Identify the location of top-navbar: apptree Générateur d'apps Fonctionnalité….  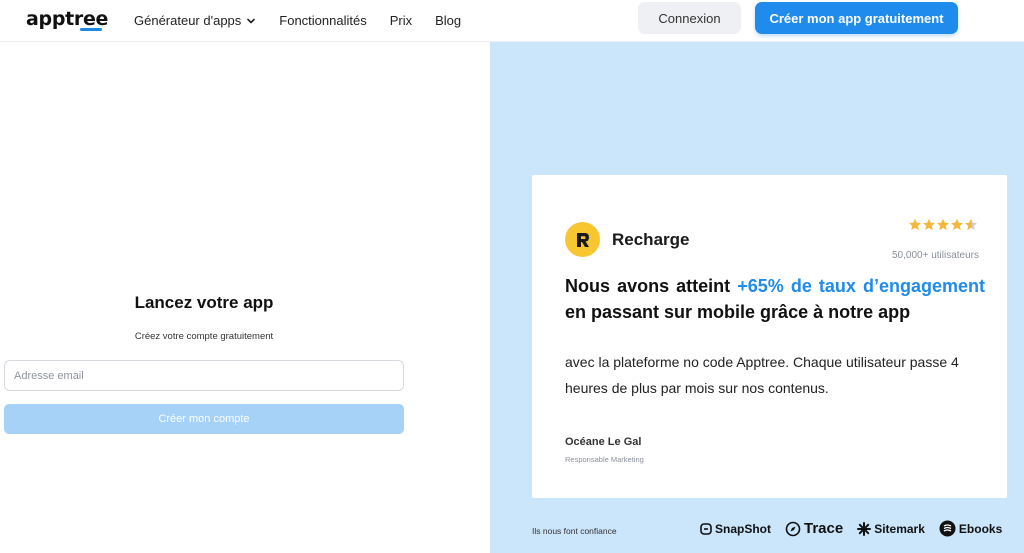
(512, 21).